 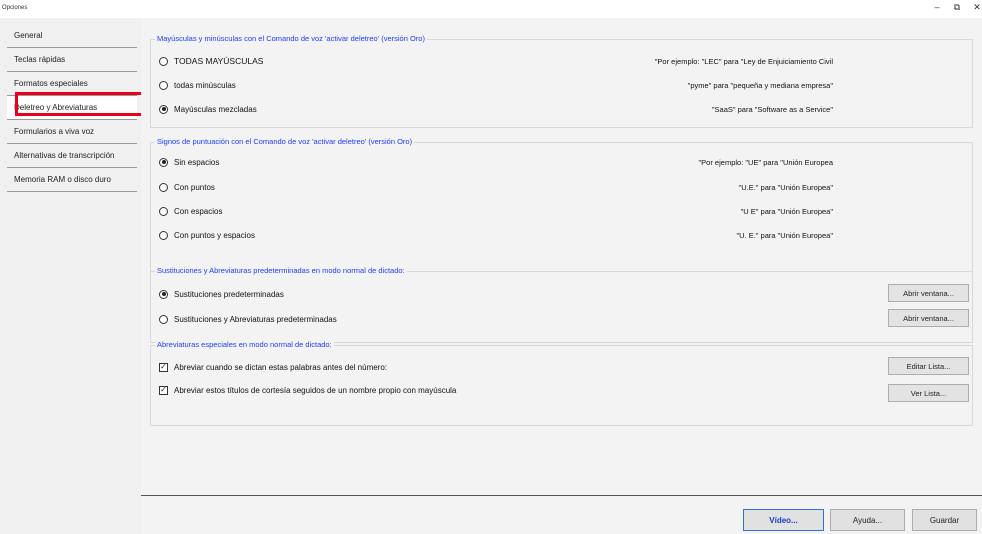 I want to click on sidebar-item-alternativas: Alternativas de transcripción, so click(x=72, y=156).